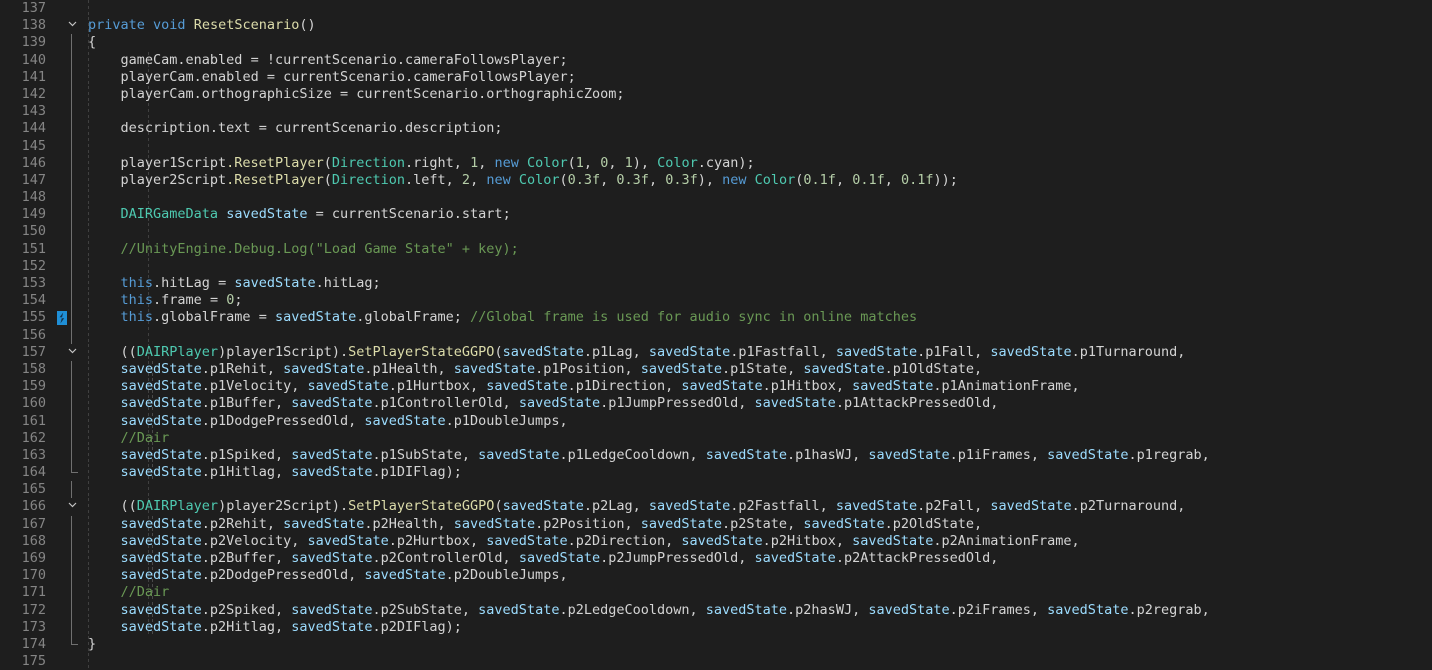 Image resolution: width=1432 pixels, height=670 pixels. Describe the element at coordinates (716, 284) in the screenshot. I see `code-line: 153 this.hitLag = savedState.hitLag;` at that location.